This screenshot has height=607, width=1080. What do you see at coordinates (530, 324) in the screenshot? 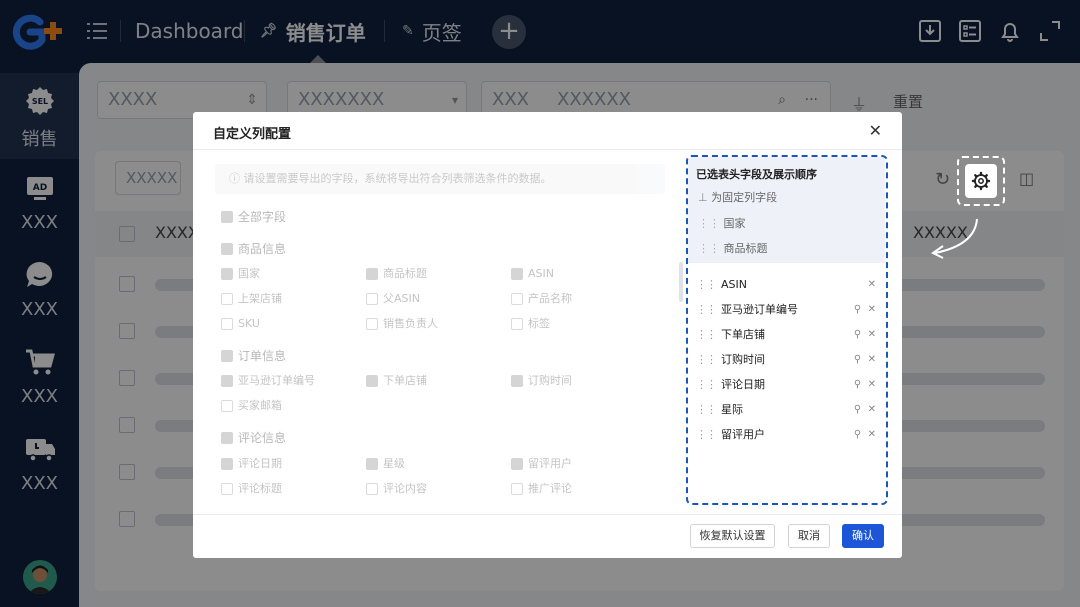
I see `field-checkbox: 标签` at bounding box center [530, 324].